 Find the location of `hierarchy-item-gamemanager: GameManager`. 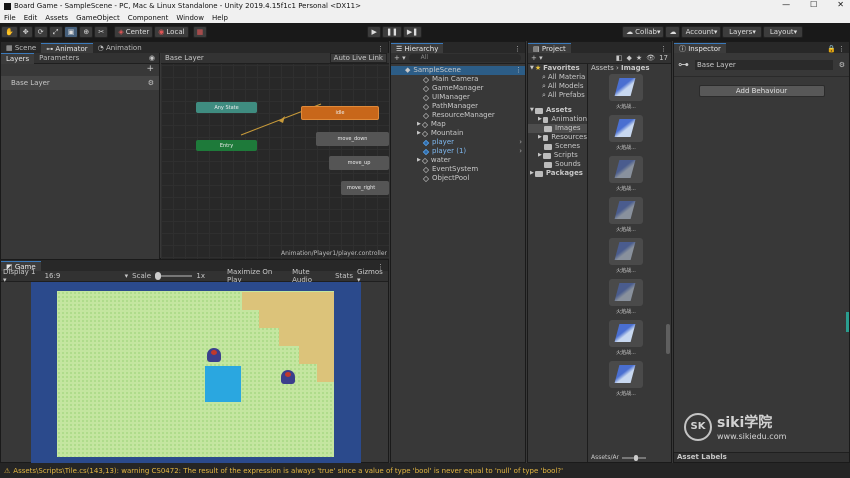

hierarchy-item-gamemanager: GameManager is located at coordinates (458, 88).